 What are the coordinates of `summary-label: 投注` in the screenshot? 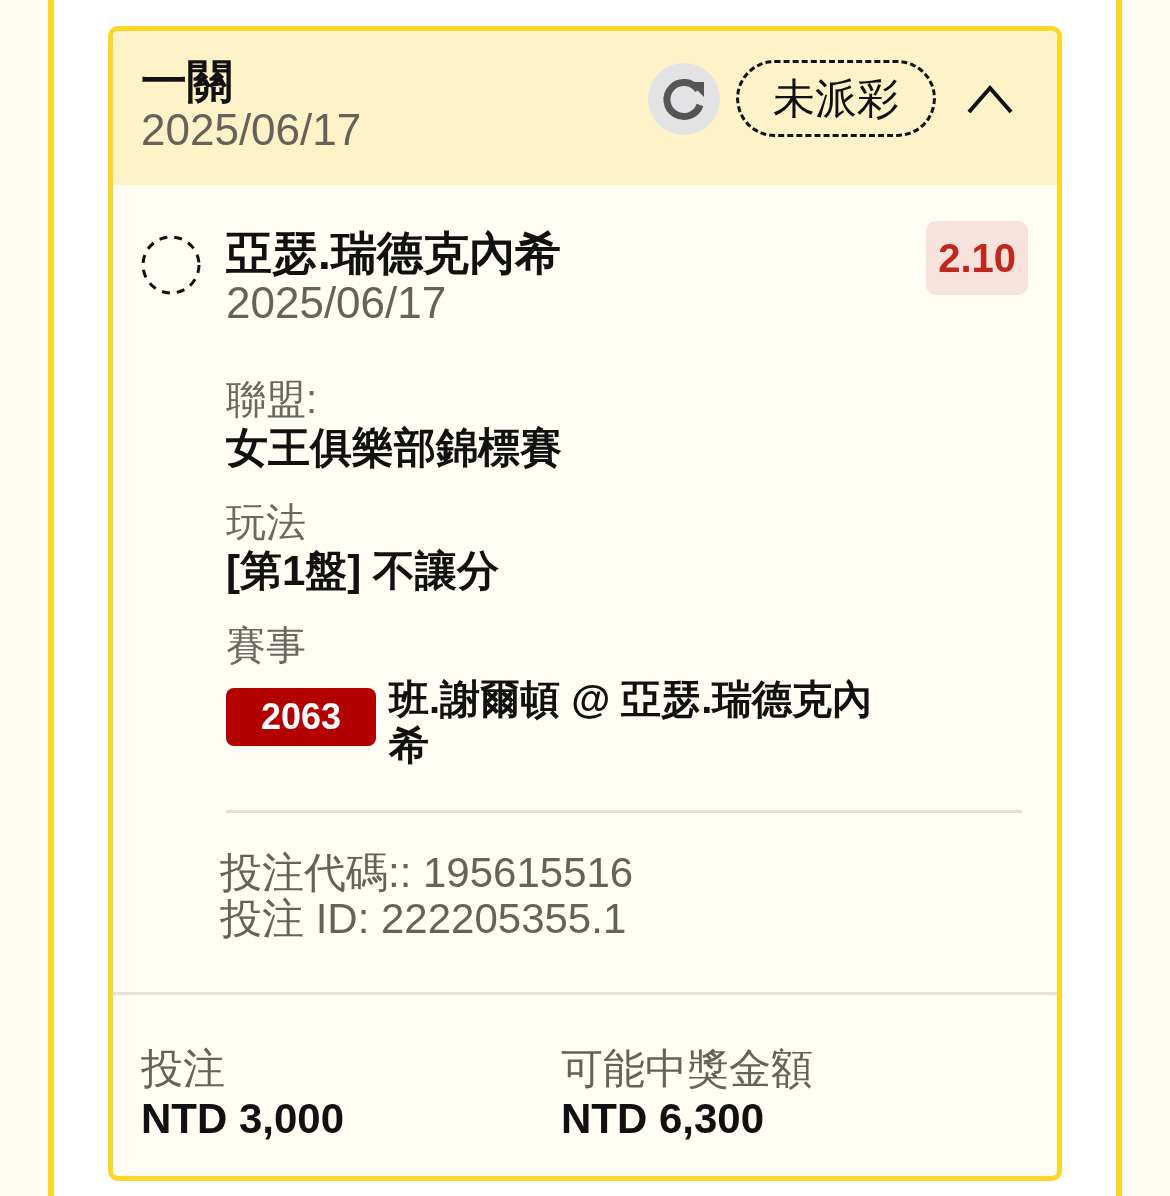 It's located at (183, 1069).